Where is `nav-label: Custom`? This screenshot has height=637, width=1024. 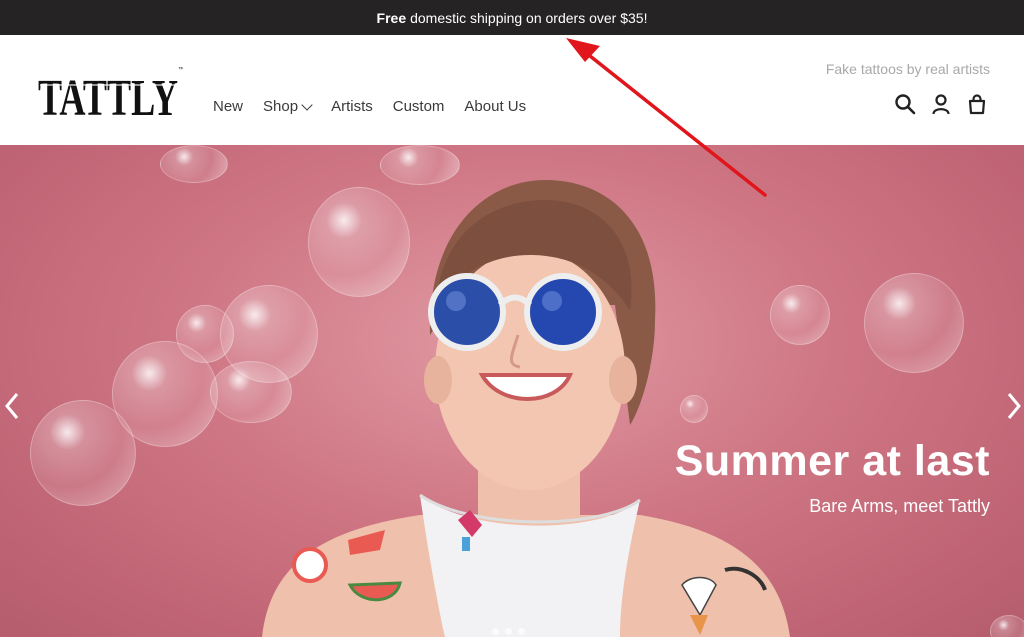 nav-label: Custom is located at coordinates (418, 106).